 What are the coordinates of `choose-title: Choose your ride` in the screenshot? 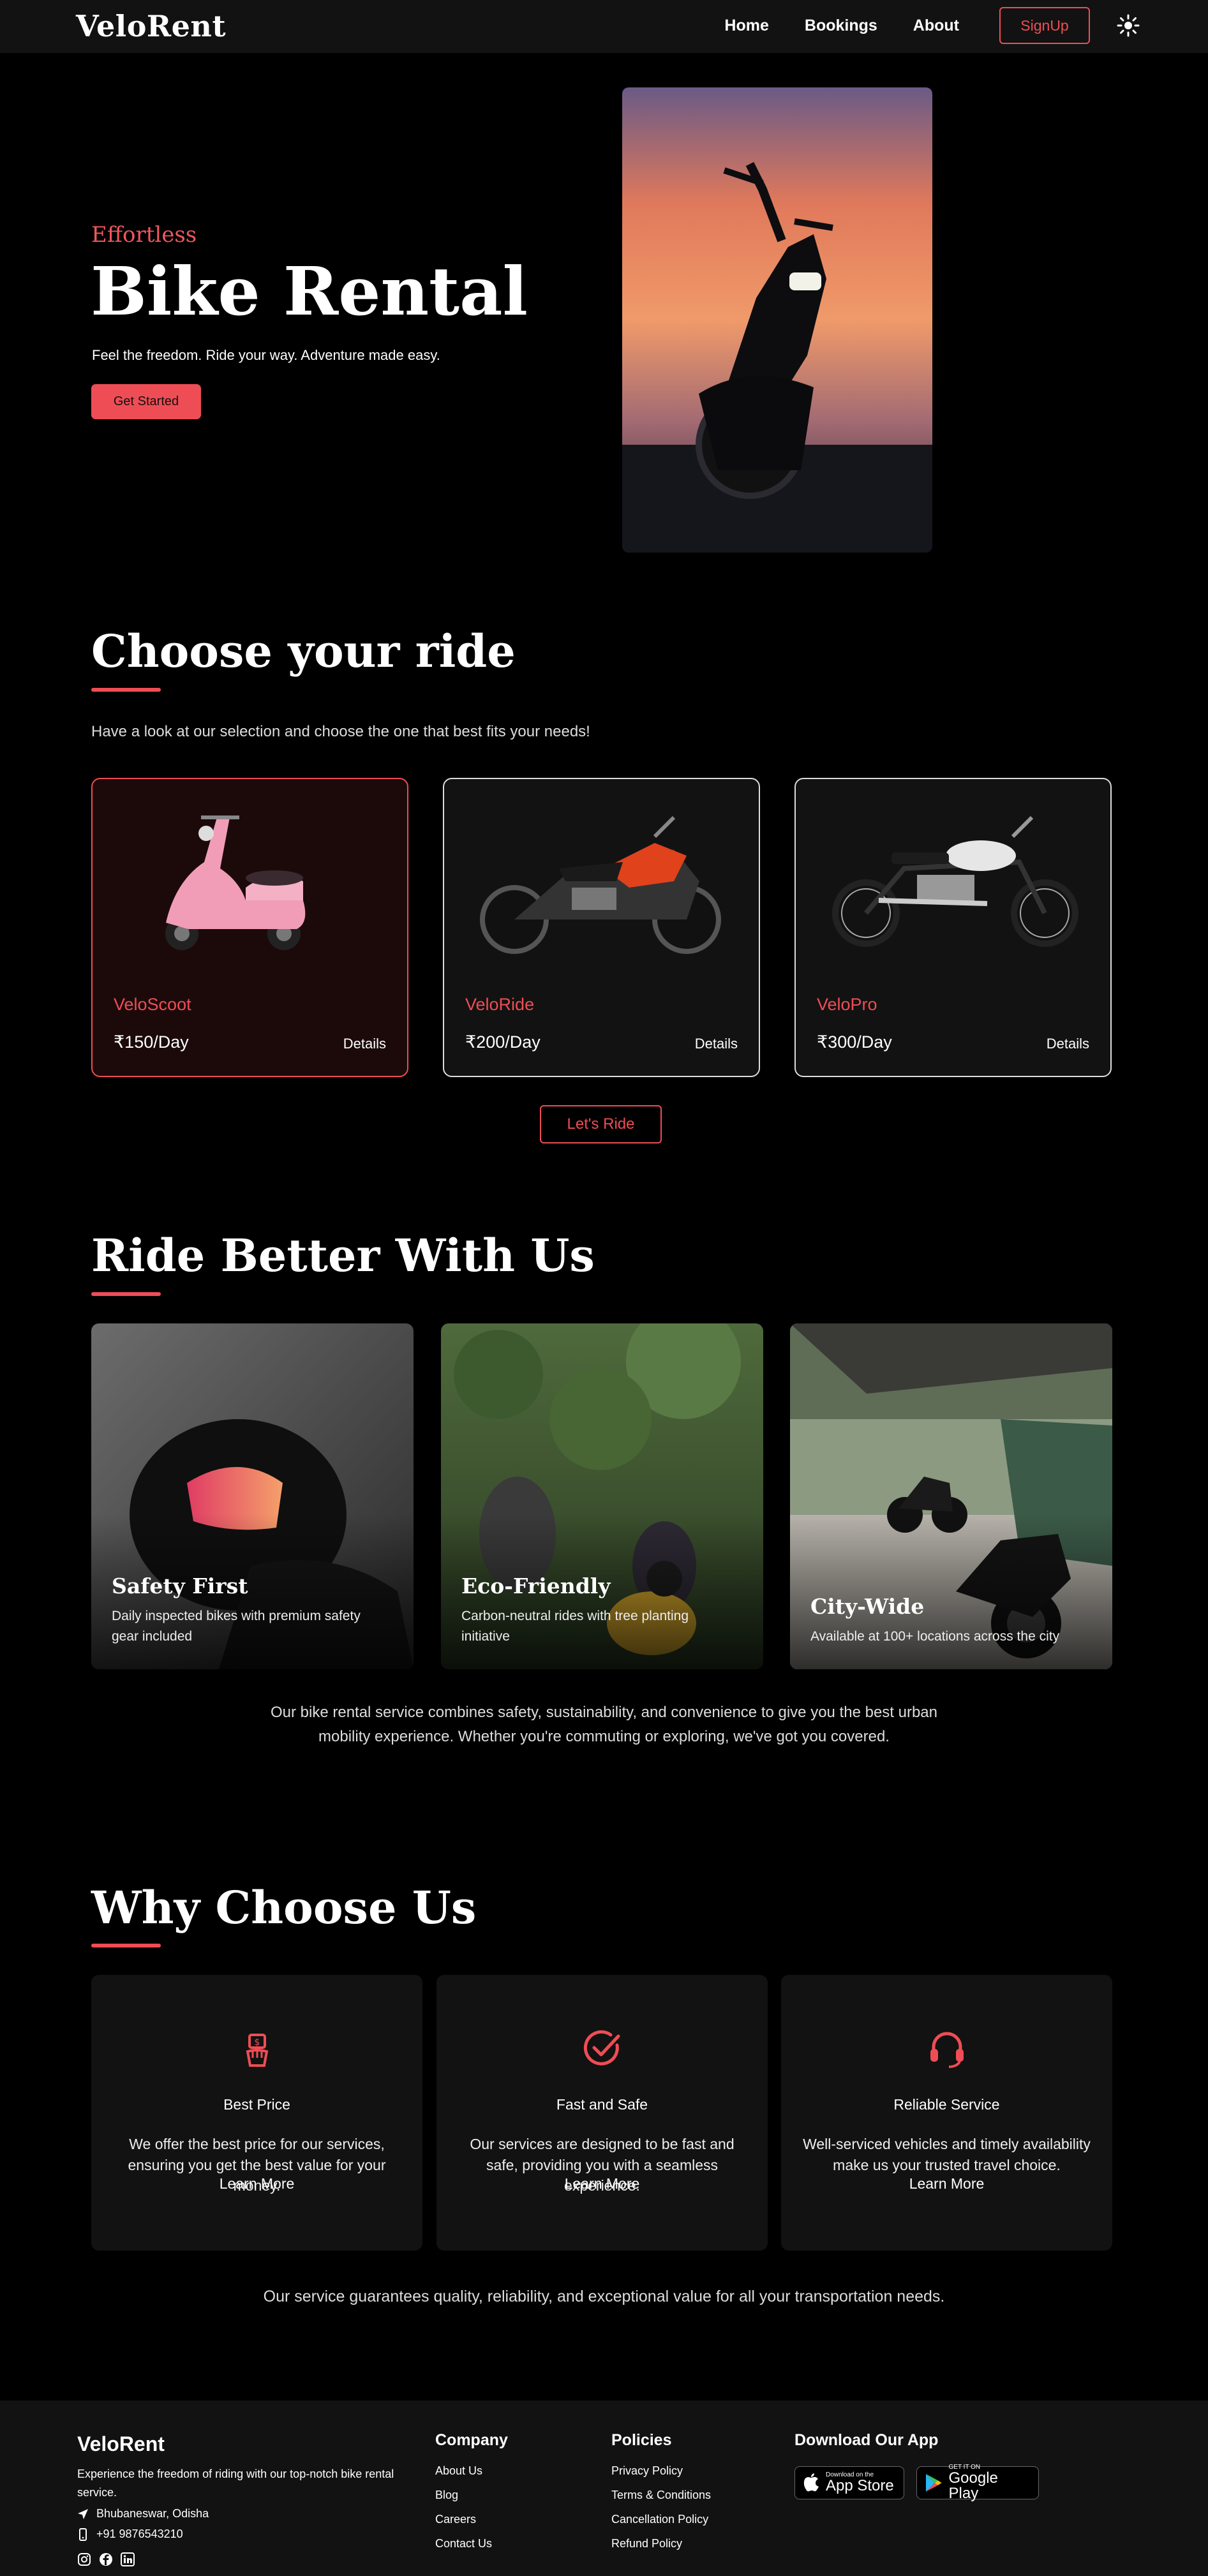 It's located at (303, 651).